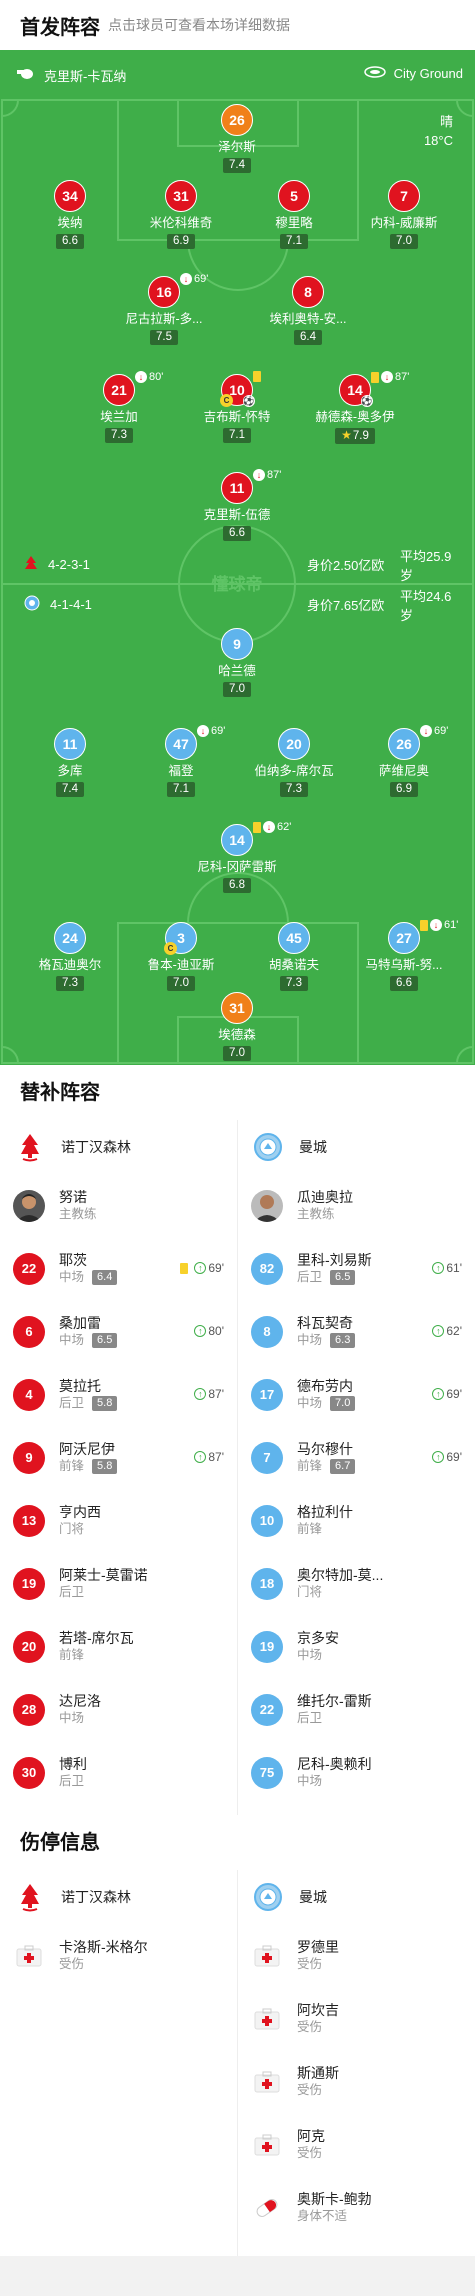  Describe the element at coordinates (181, 214) in the screenshot. I see `player-home-2: 31 米伦科维奇 6.9` at that location.